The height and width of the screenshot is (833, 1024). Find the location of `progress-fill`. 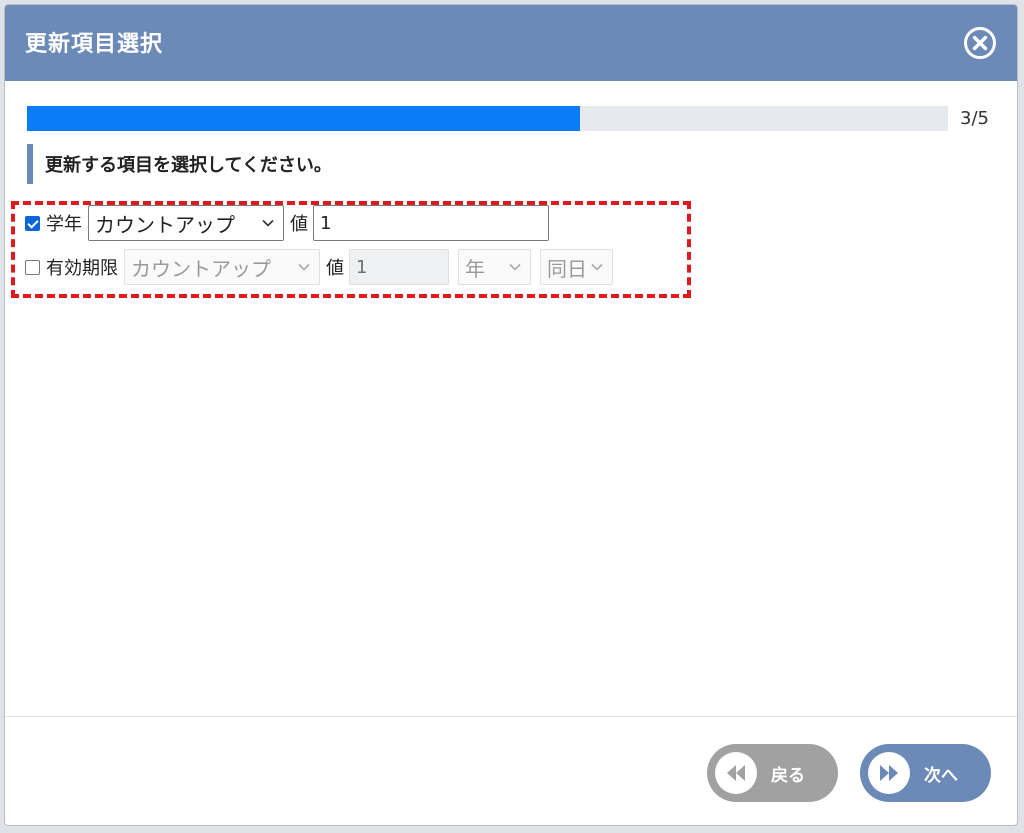

progress-fill is located at coordinates (303, 118).